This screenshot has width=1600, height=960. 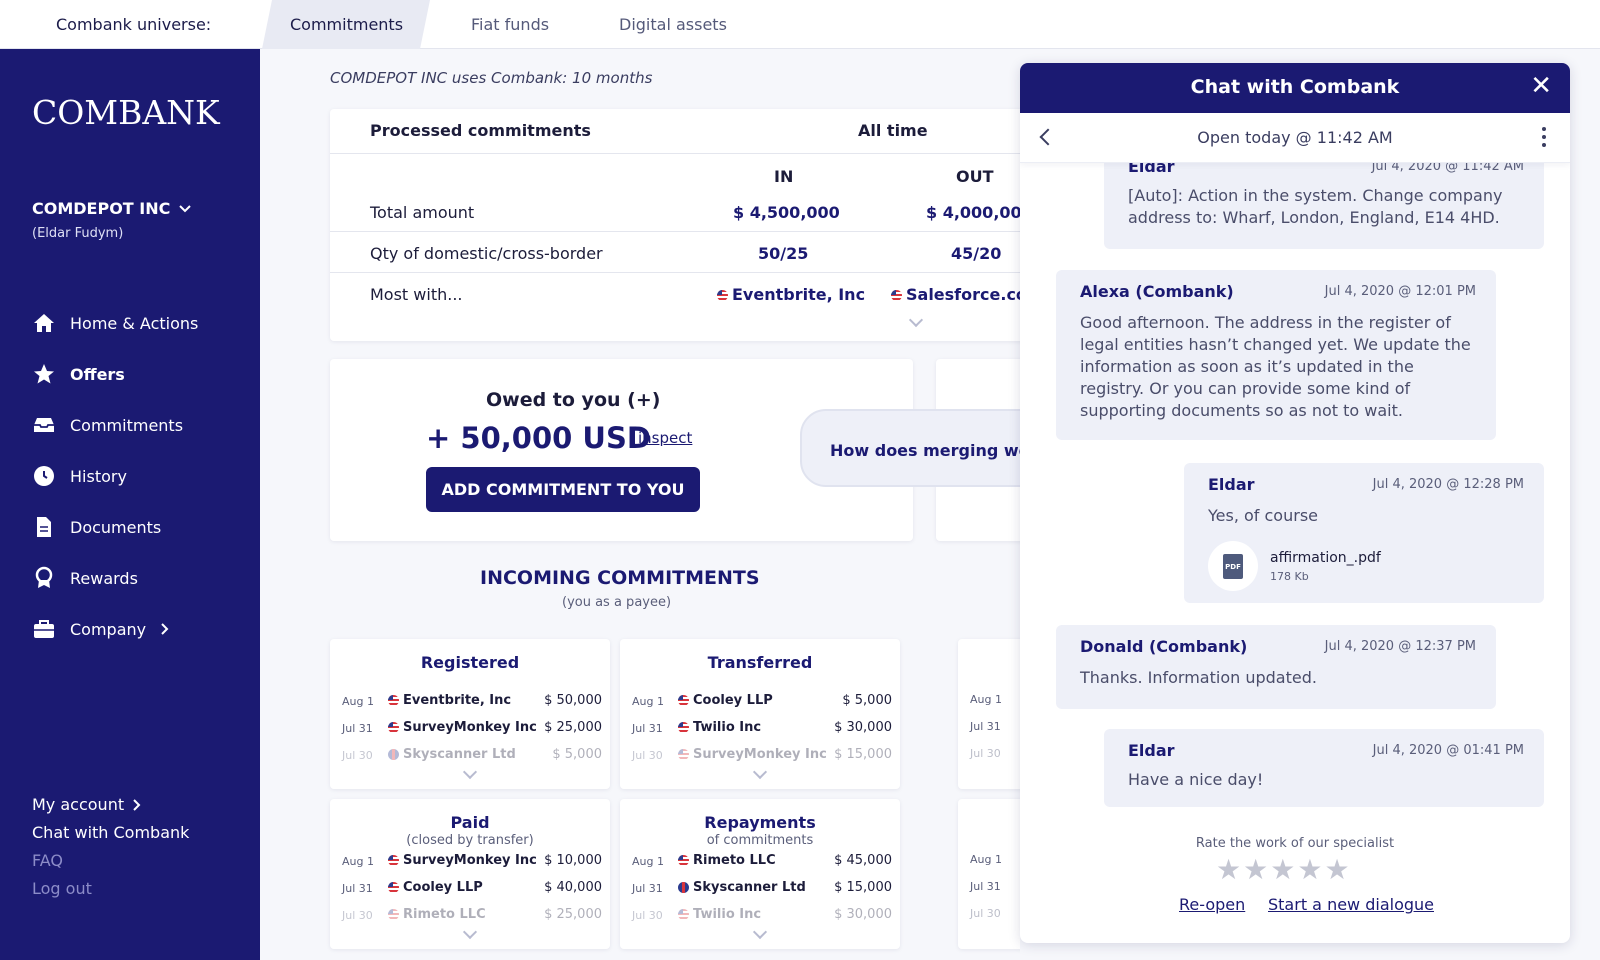 What do you see at coordinates (491, 78) in the screenshot?
I see `usage-duration: COMDEPOT INC uses Combank: 10 months` at bounding box center [491, 78].